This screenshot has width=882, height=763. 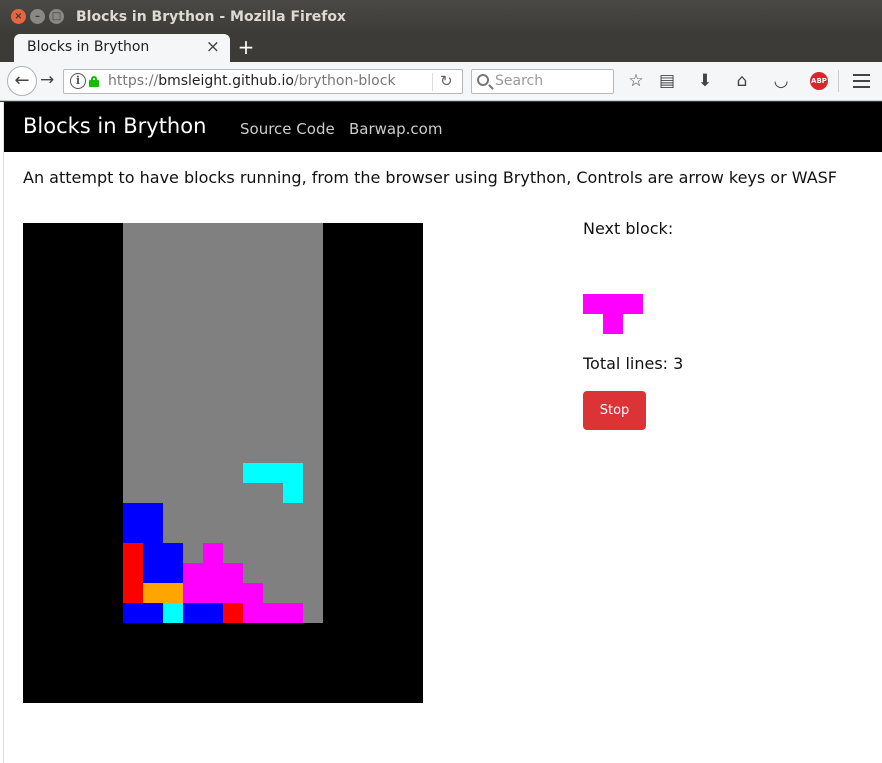 I want to click on close-window-icon: ×, so click(x=18, y=16).